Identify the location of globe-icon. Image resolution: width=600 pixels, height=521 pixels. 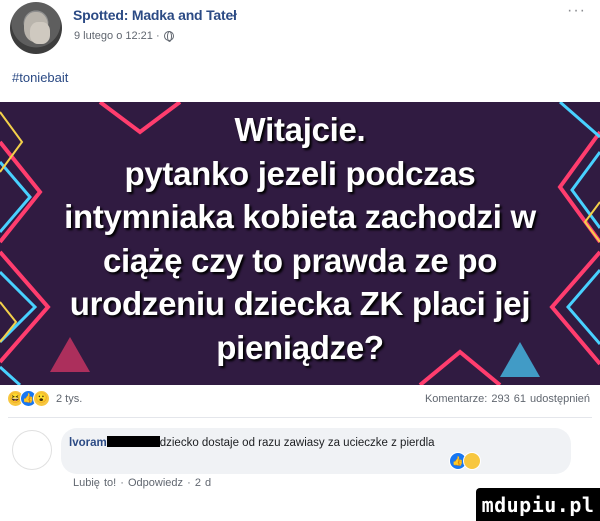
(168, 36).